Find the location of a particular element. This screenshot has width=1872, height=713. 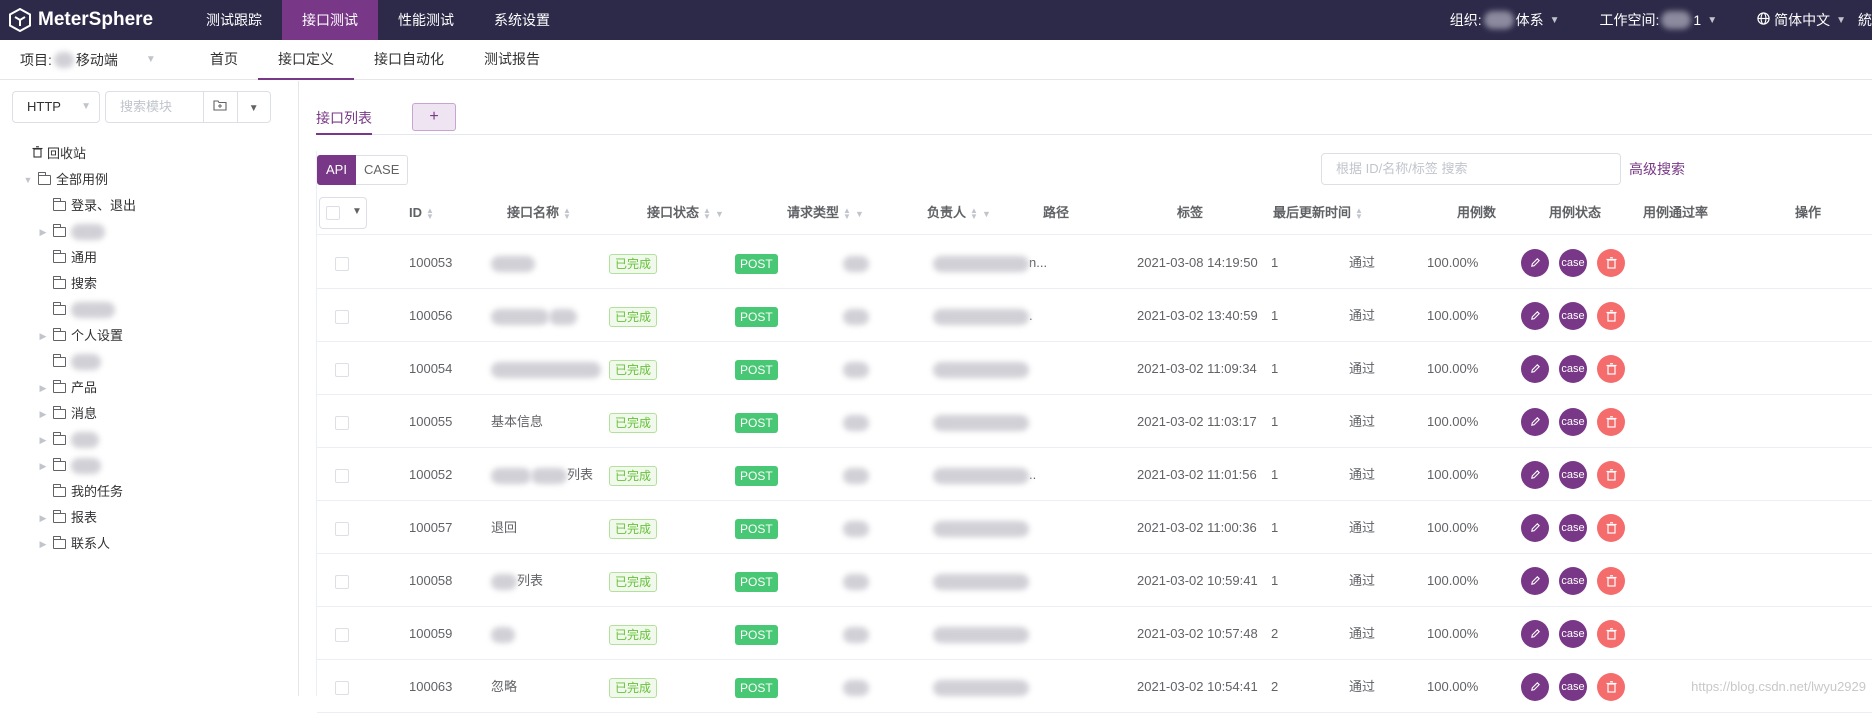

workspace-selector: 工作空间: 1 ▼ is located at coordinates (1659, 20).